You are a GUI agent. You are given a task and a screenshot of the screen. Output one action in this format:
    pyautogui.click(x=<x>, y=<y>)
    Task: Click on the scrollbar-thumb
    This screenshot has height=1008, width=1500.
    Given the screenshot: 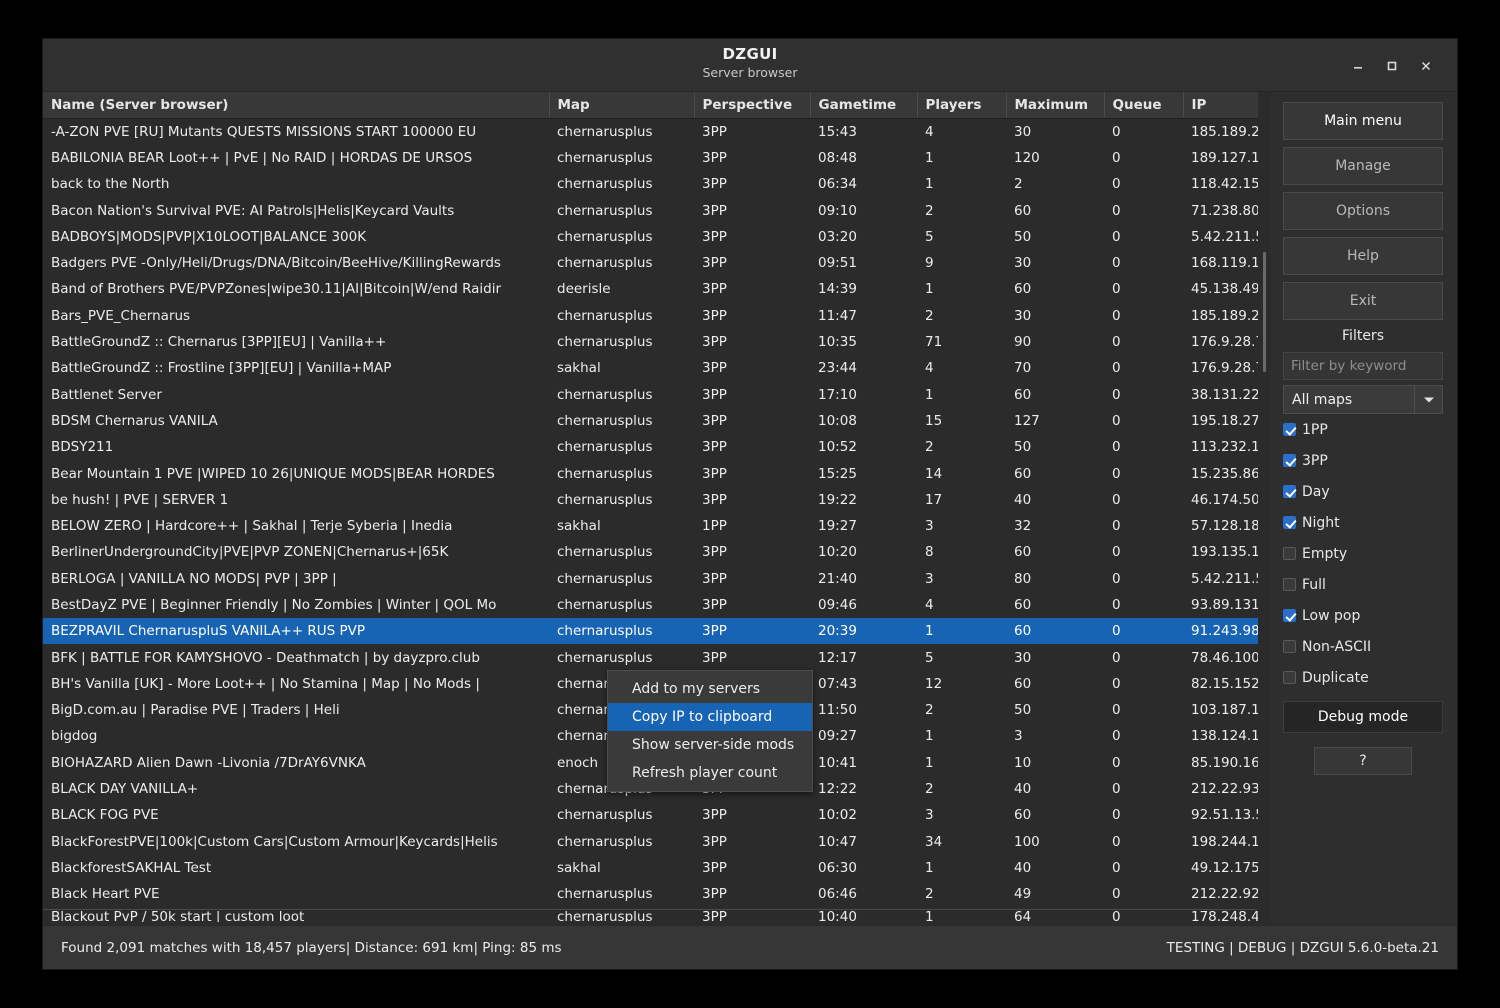 What is the action you would take?
    pyautogui.click(x=1264, y=312)
    